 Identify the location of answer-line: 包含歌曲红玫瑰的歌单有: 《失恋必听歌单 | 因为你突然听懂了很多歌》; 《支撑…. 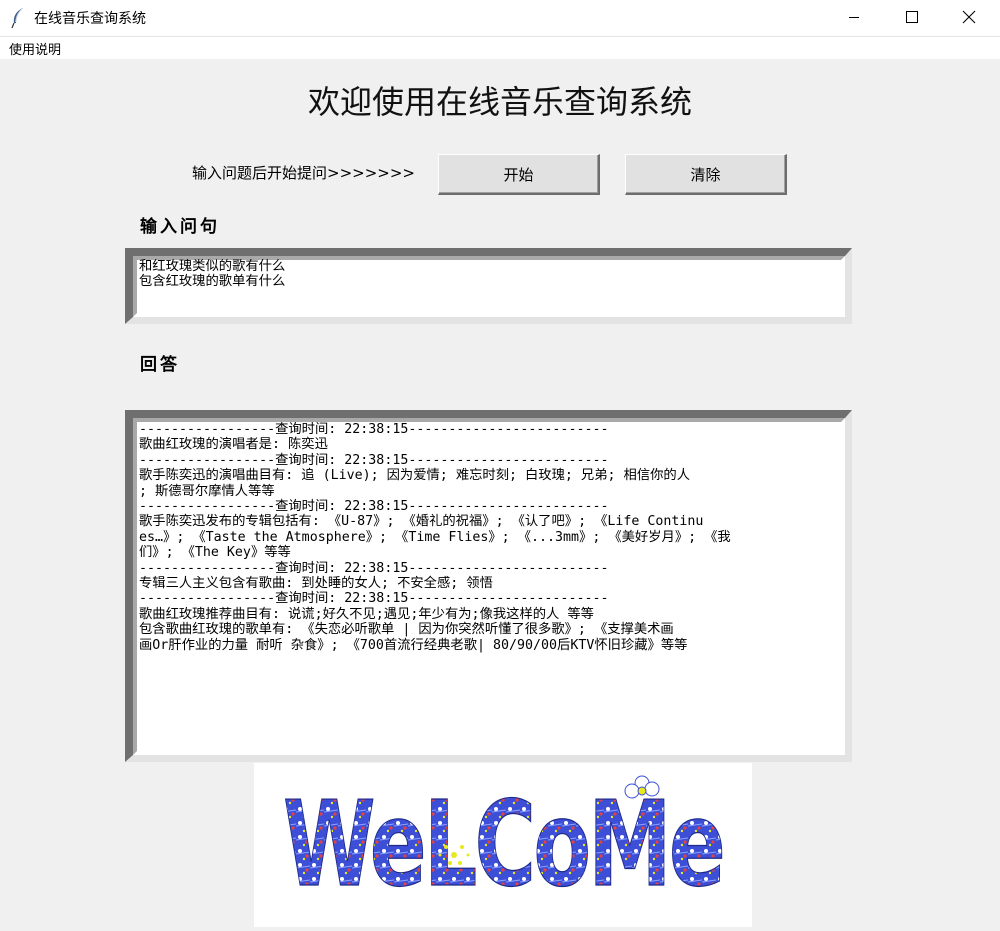
(406, 630).